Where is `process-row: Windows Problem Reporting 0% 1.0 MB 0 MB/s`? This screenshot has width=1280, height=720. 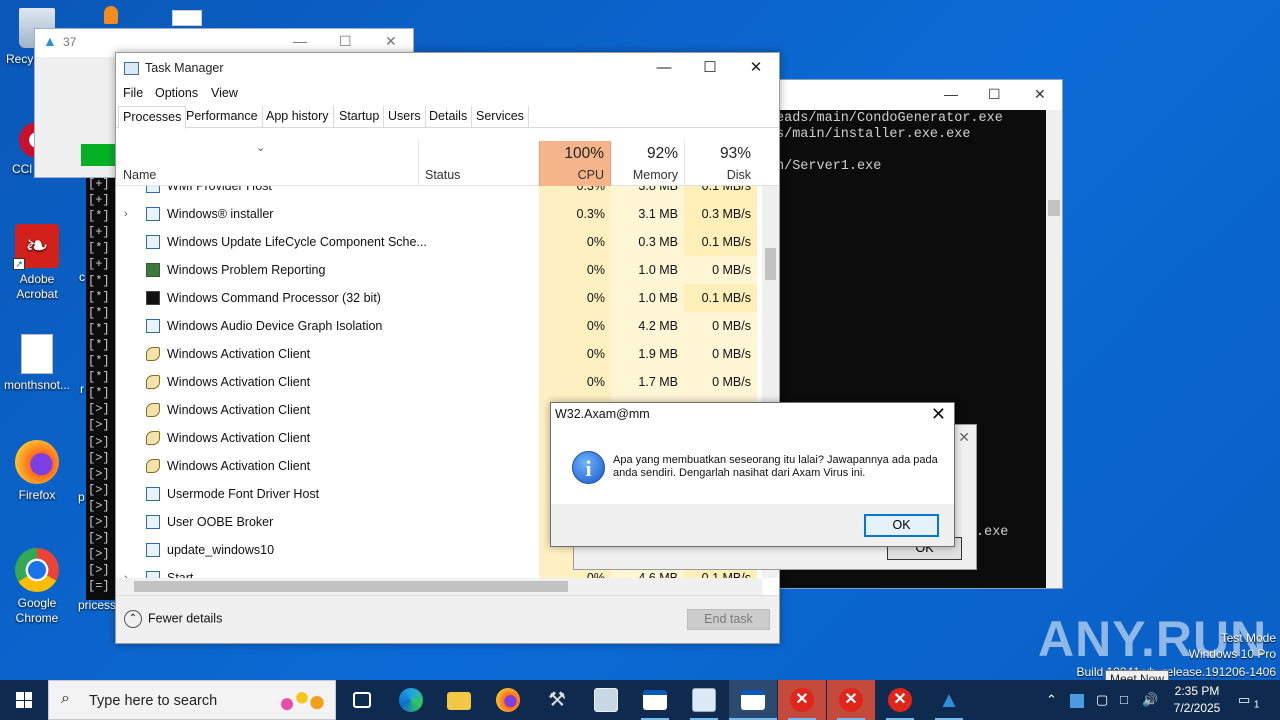
process-row: Windows Problem Reporting 0% 1.0 MB 0 MB/s is located at coordinates (439, 270).